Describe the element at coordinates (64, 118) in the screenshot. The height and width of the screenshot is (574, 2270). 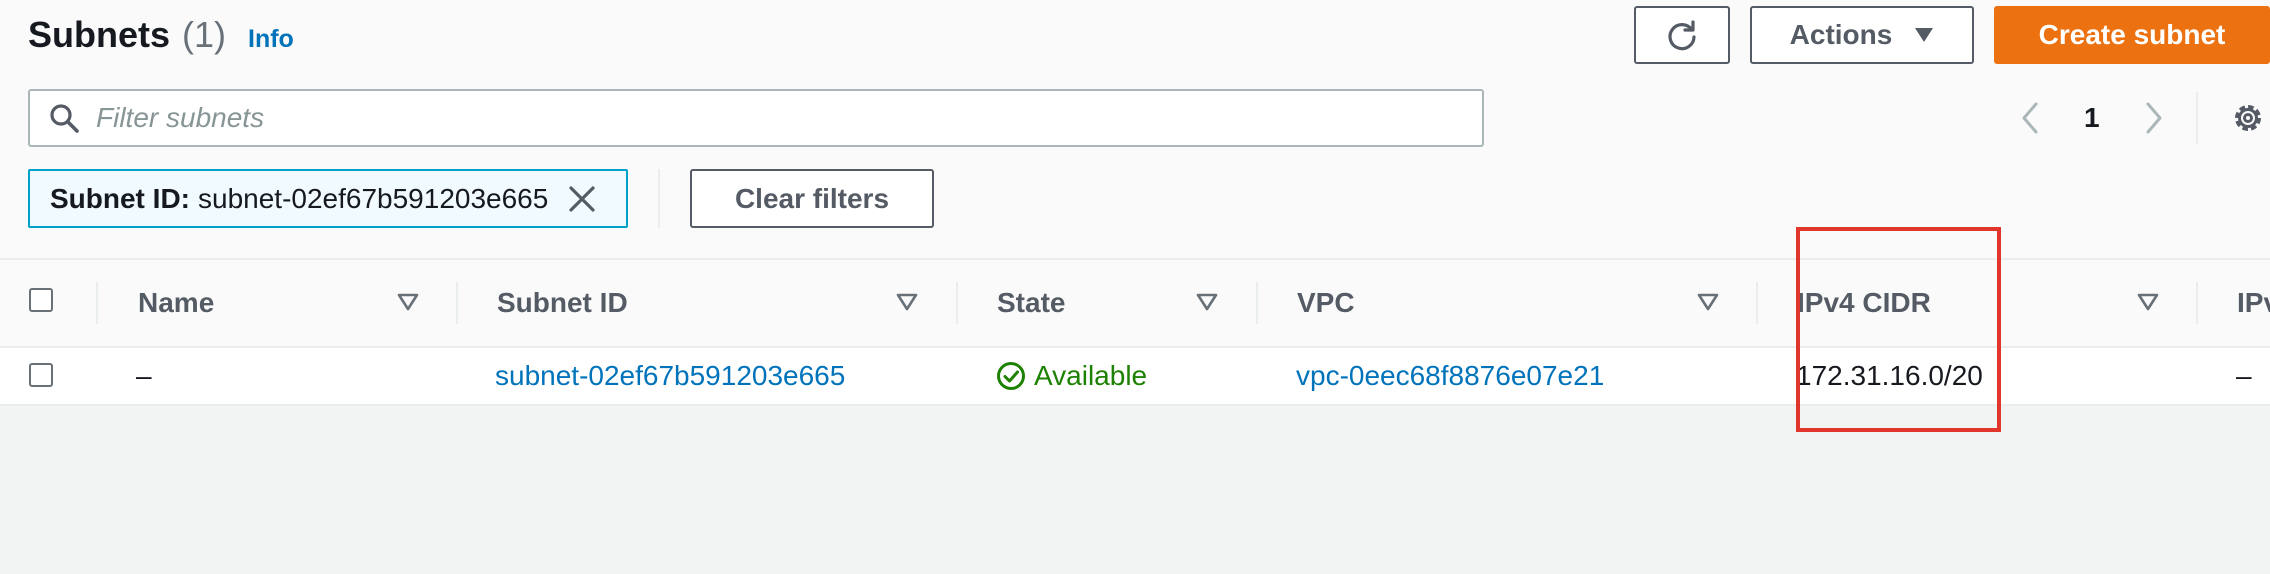
I see `search-icon` at that location.